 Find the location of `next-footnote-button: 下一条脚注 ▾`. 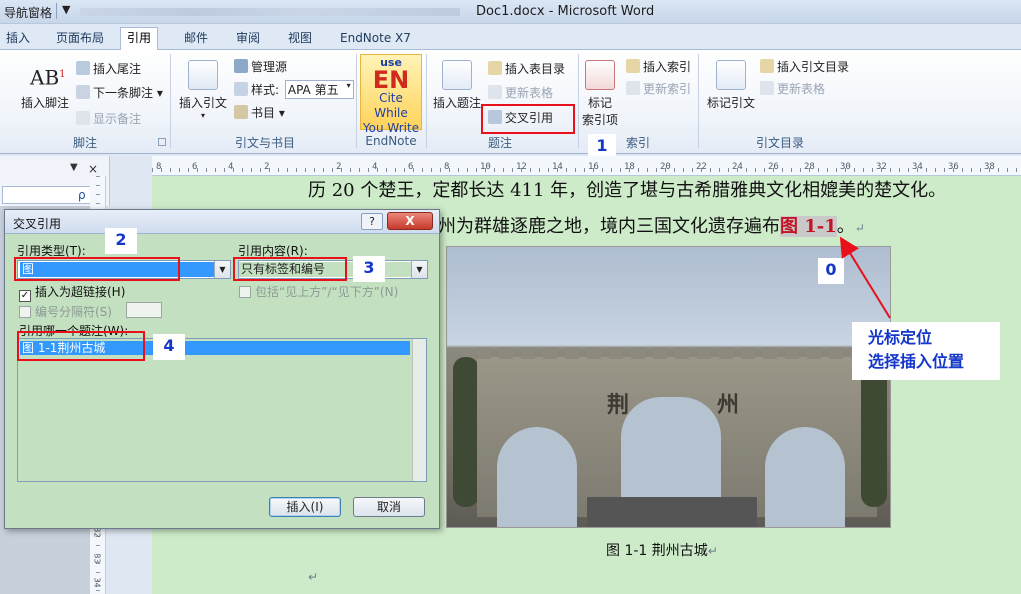

next-footnote-button: 下一条脚注 ▾ is located at coordinates (119, 92).